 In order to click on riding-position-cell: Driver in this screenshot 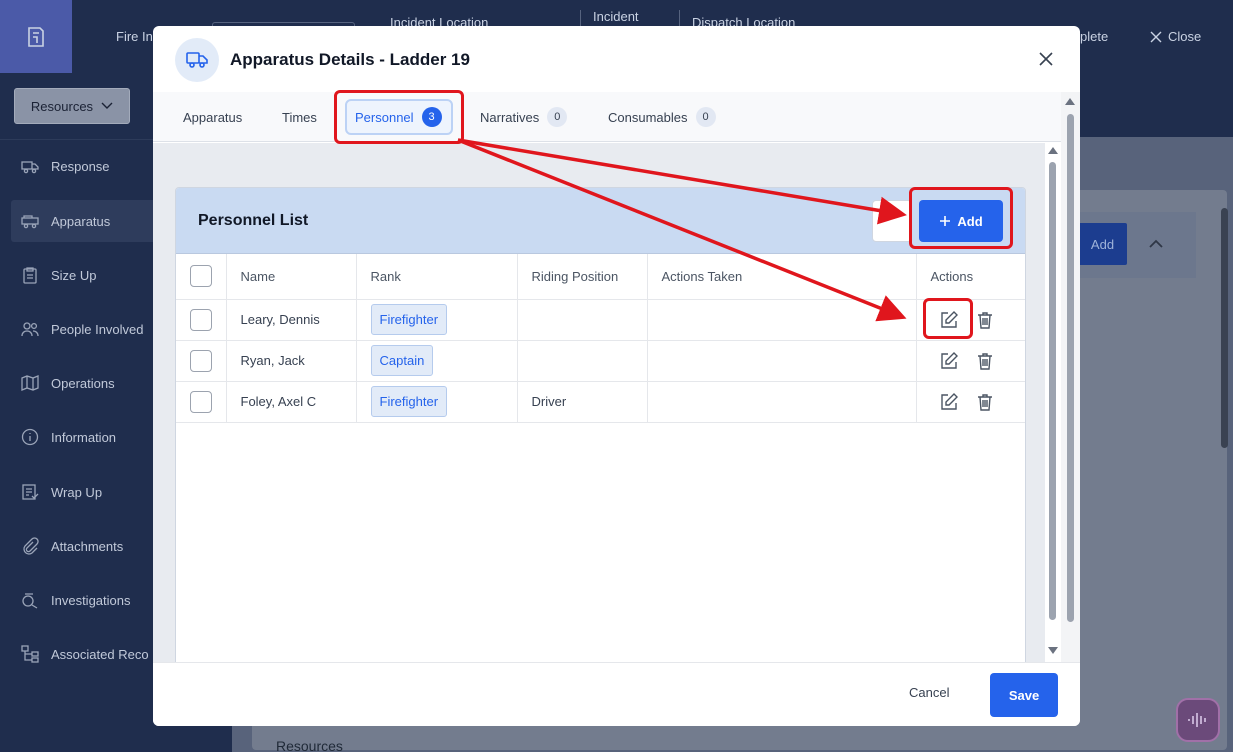, I will do `click(582, 402)`.